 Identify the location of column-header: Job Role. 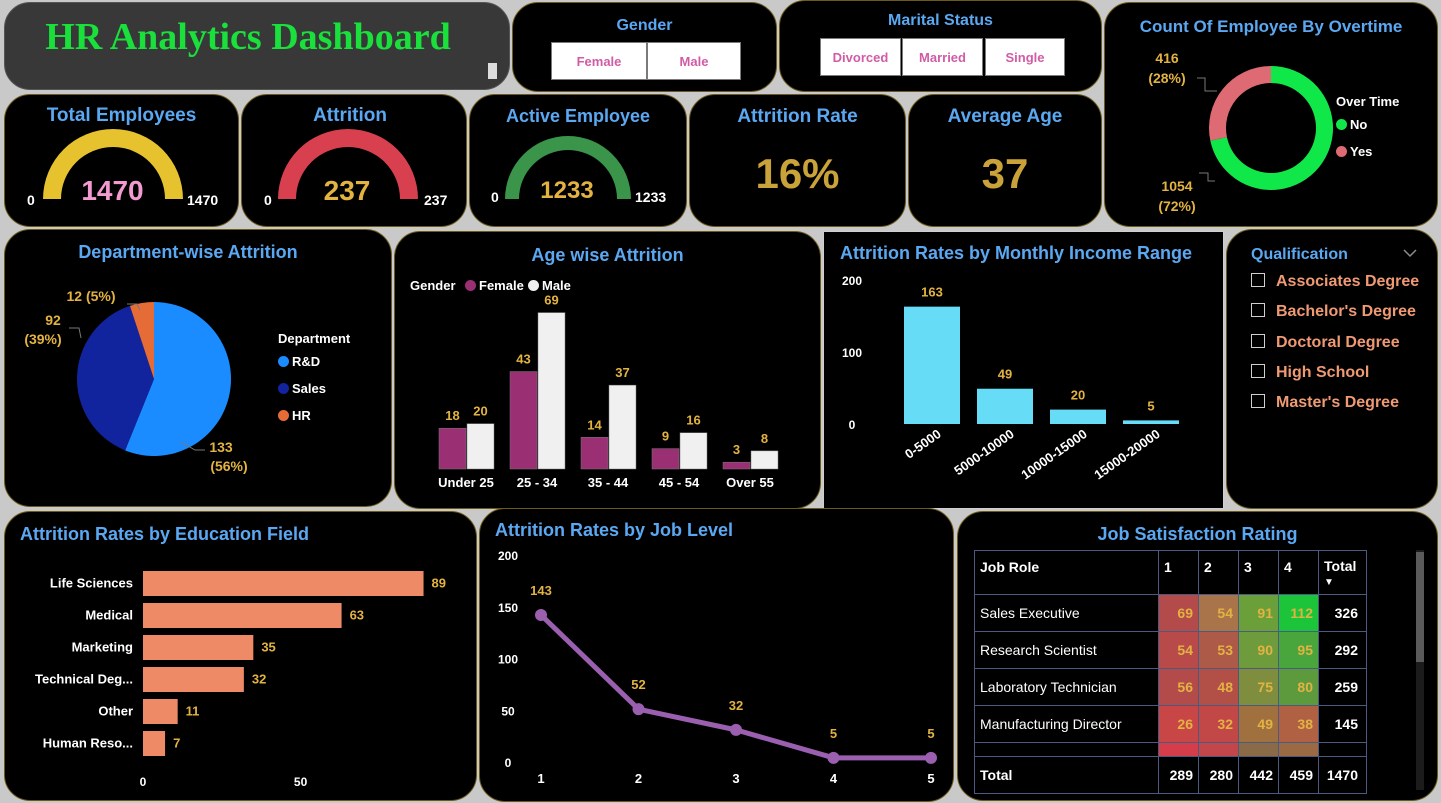
(1066, 572).